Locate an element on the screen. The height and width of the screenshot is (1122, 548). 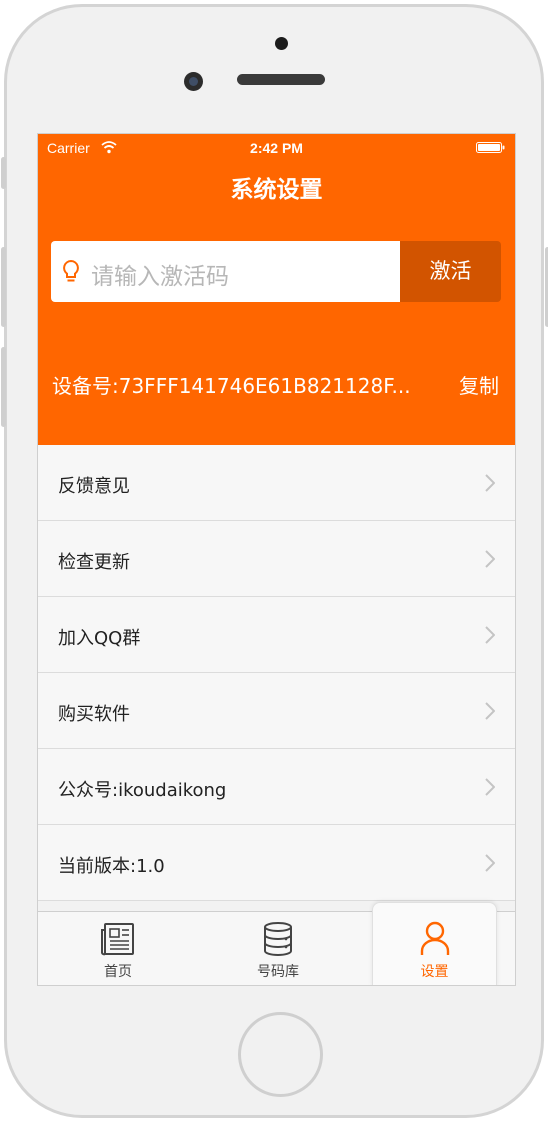
menu-item-label: 反馈意见 is located at coordinates (94, 486).